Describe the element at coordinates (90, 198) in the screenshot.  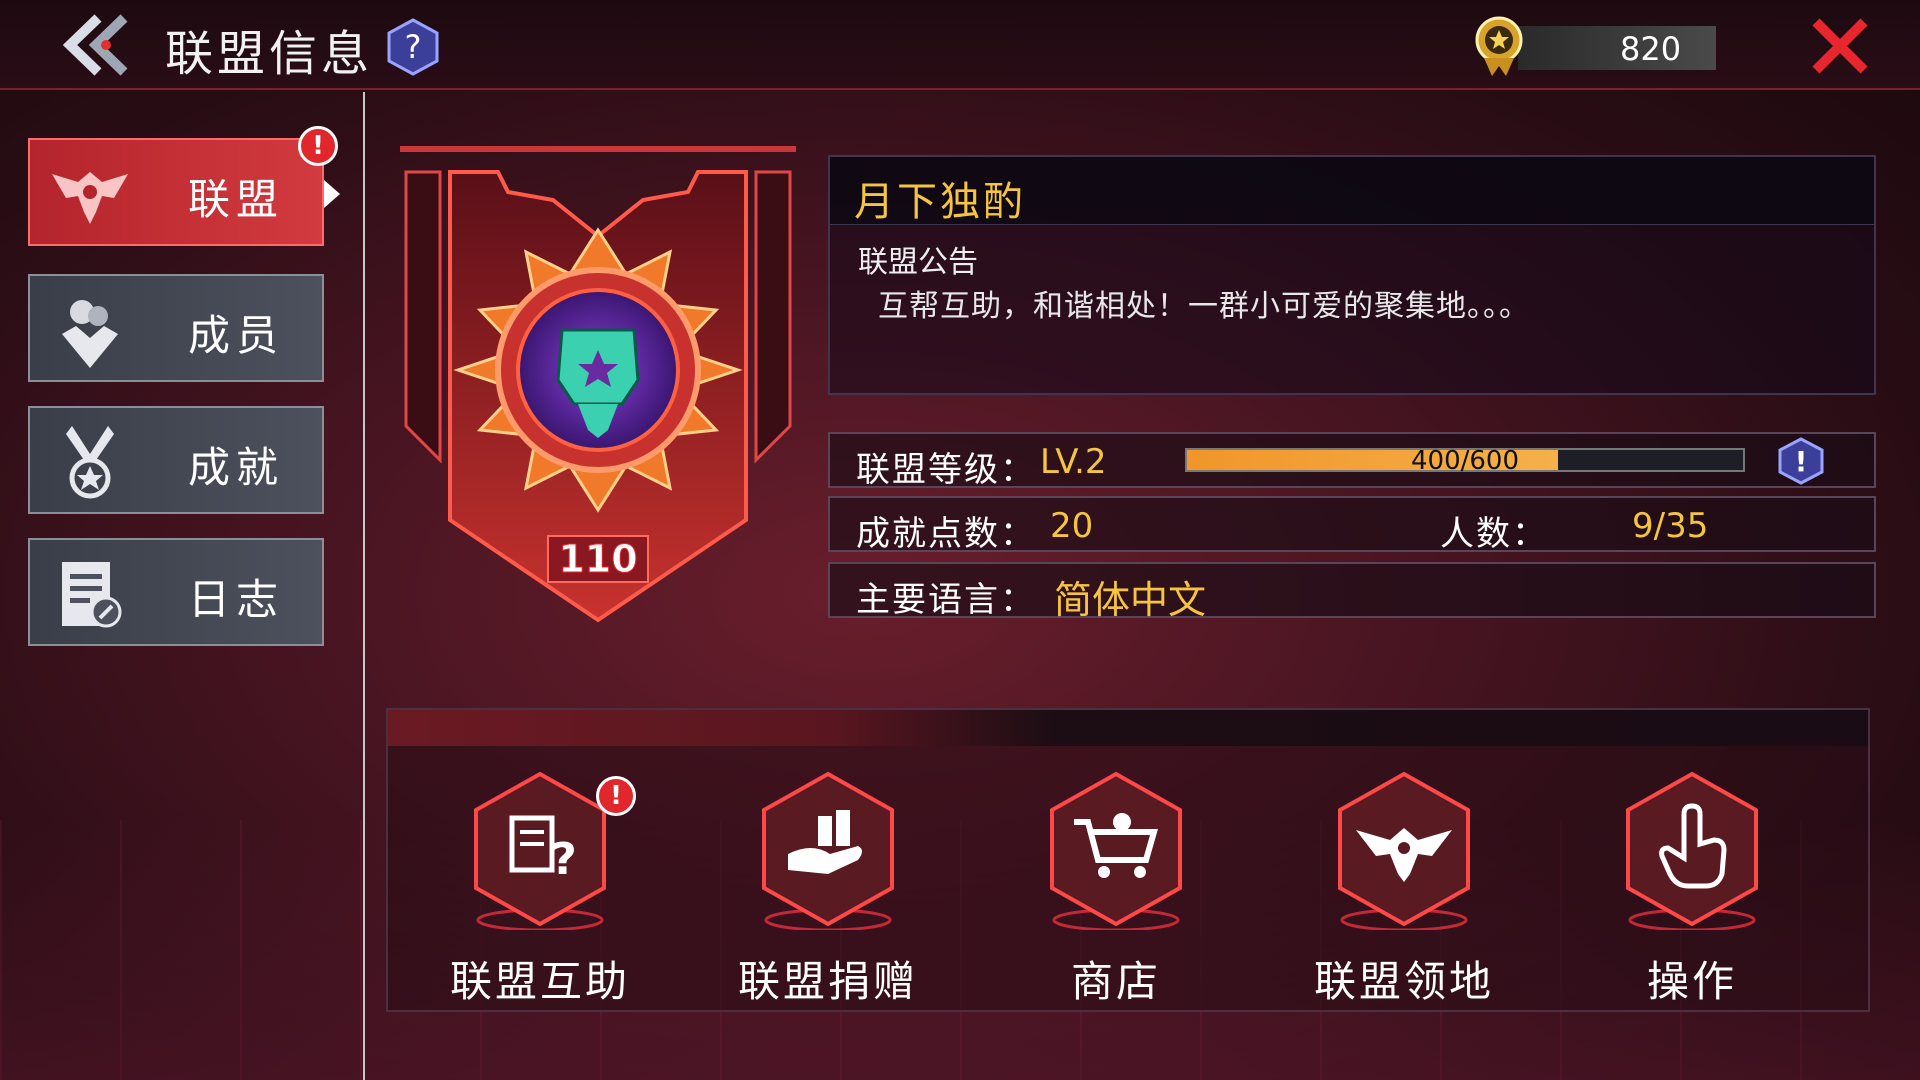
I see `winged-emblem-icon` at that location.